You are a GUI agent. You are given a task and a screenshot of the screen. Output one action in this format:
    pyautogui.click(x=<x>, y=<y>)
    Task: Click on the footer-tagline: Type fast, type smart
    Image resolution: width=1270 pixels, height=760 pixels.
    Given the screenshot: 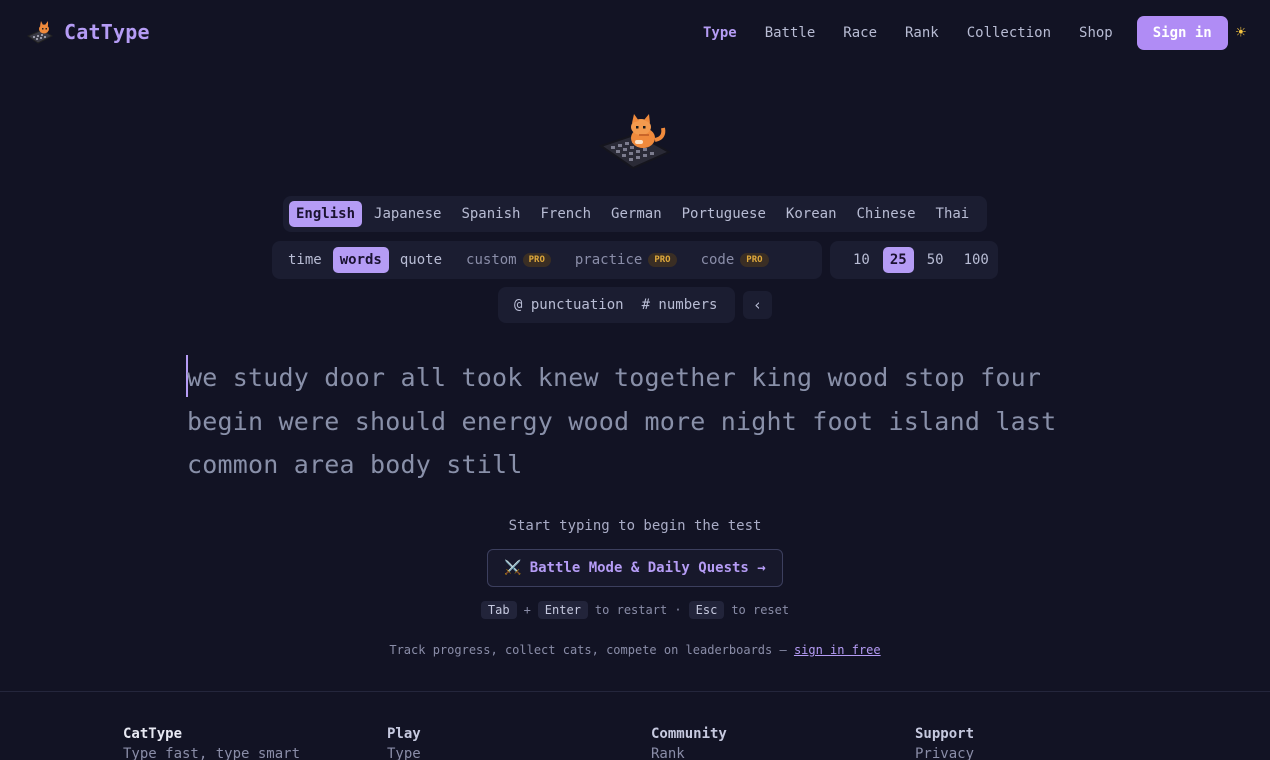 What is the action you would take?
    pyautogui.click(x=212, y=753)
    